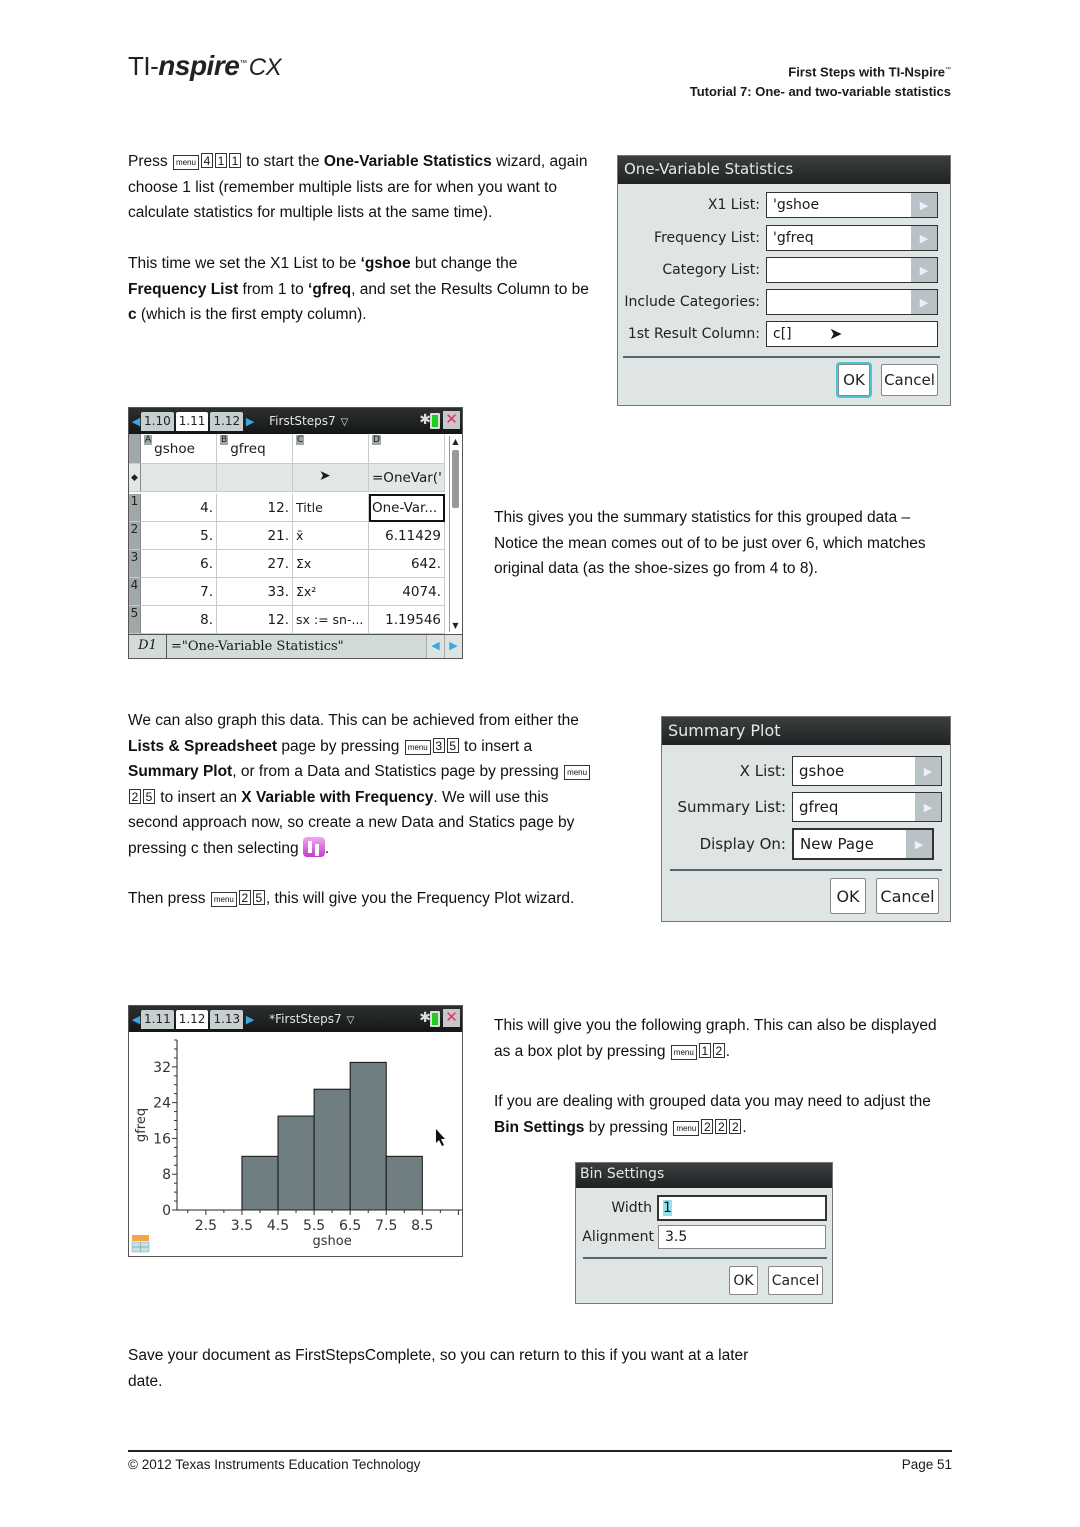 This screenshot has width=1080, height=1527. I want to click on formula-cell-b, so click(255, 478).